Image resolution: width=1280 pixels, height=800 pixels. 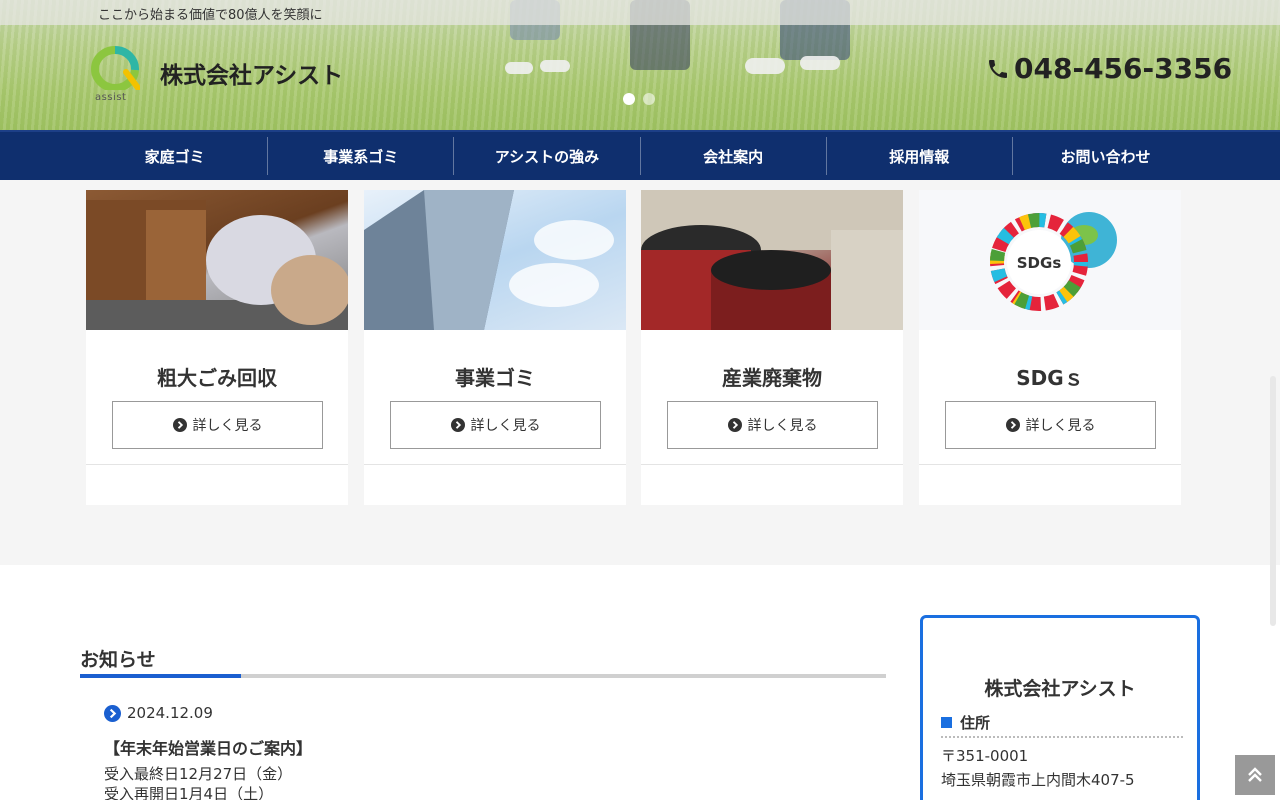 I want to click on tagline: ここから始まる価値で80億人を笑顔に, so click(x=210, y=15).